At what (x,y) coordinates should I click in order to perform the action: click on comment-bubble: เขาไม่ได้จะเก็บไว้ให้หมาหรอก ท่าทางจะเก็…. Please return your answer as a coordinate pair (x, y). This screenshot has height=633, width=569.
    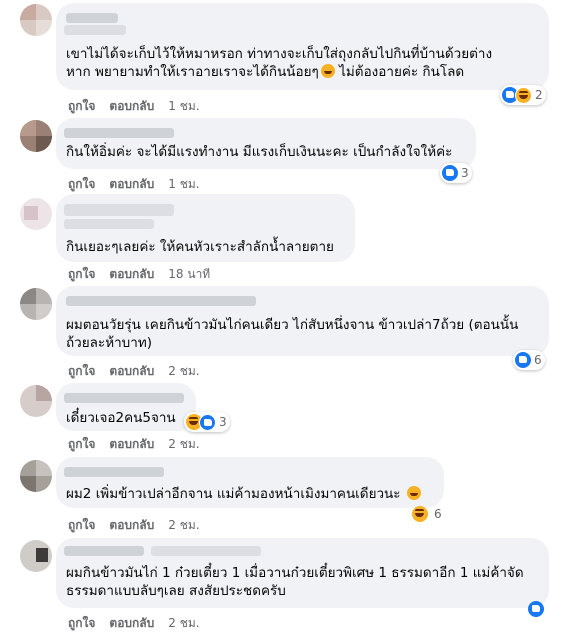
    Looking at the image, I should click on (302, 46).